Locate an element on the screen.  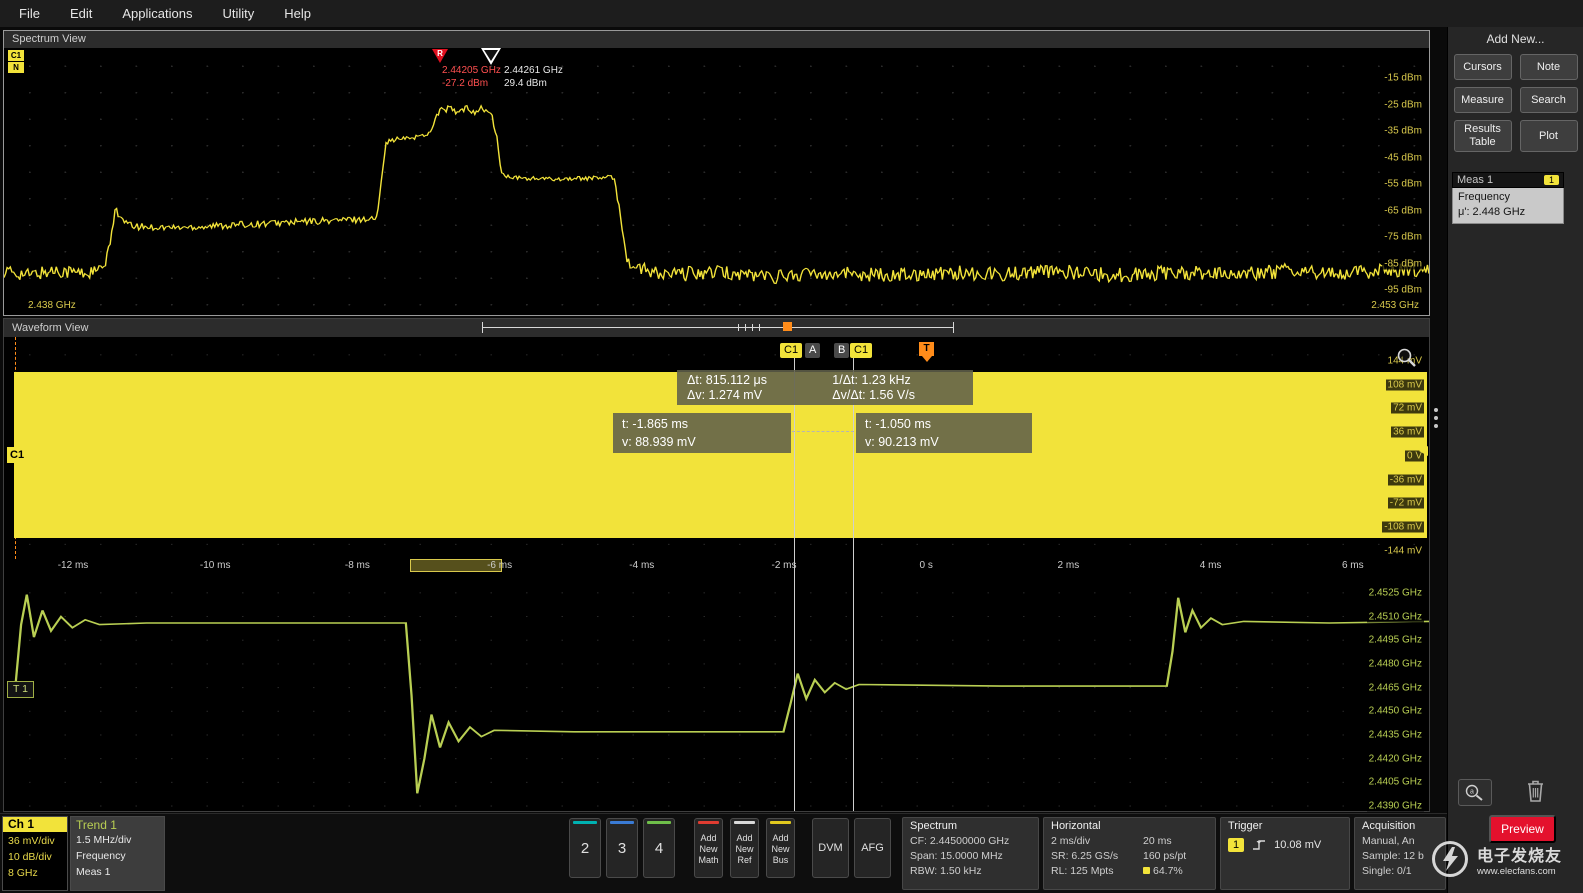
horizontal-settings-title: Horizontal is located at coordinates (1076, 826).